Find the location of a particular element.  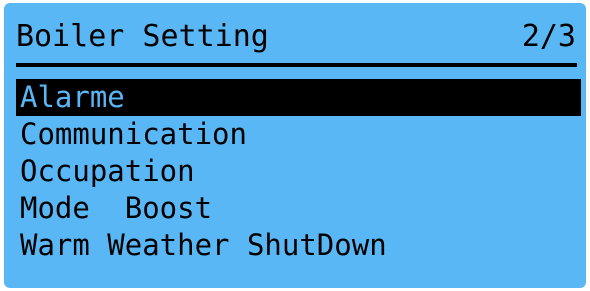

screen-header: Boiler Setting 2/3 is located at coordinates (296, 37).